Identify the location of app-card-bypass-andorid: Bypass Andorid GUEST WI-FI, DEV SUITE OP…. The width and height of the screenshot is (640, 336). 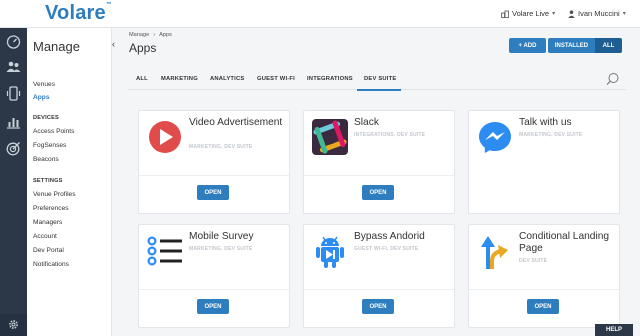
(379, 276).